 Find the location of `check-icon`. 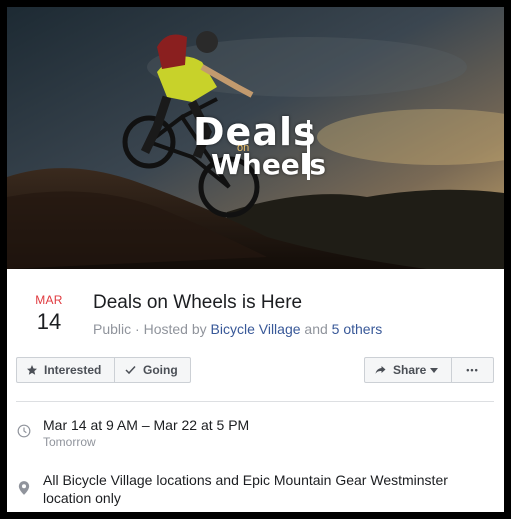

check-icon is located at coordinates (130, 370).